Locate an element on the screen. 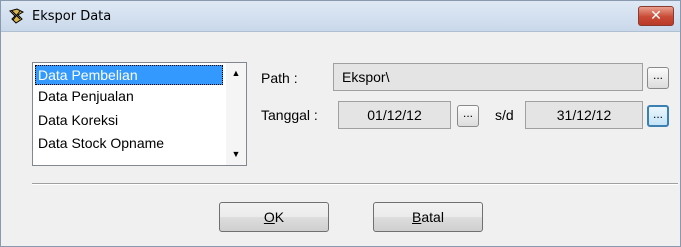  scroll-down-icon: ▼ is located at coordinates (236, 154).